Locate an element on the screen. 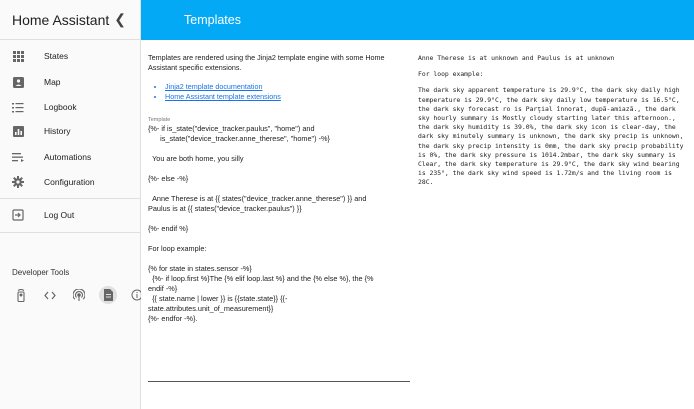 The height and width of the screenshot is (409, 694). gear-icon is located at coordinates (18, 182).